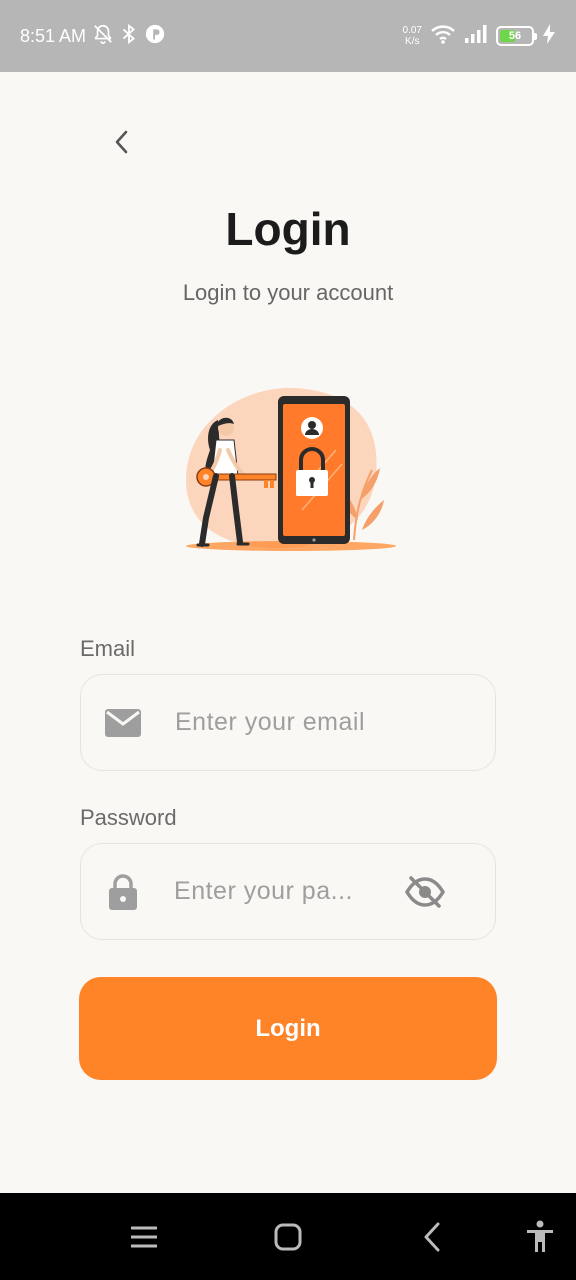  What do you see at coordinates (103, 36) in the screenshot?
I see `mute-icon` at bounding box center [103, 36].